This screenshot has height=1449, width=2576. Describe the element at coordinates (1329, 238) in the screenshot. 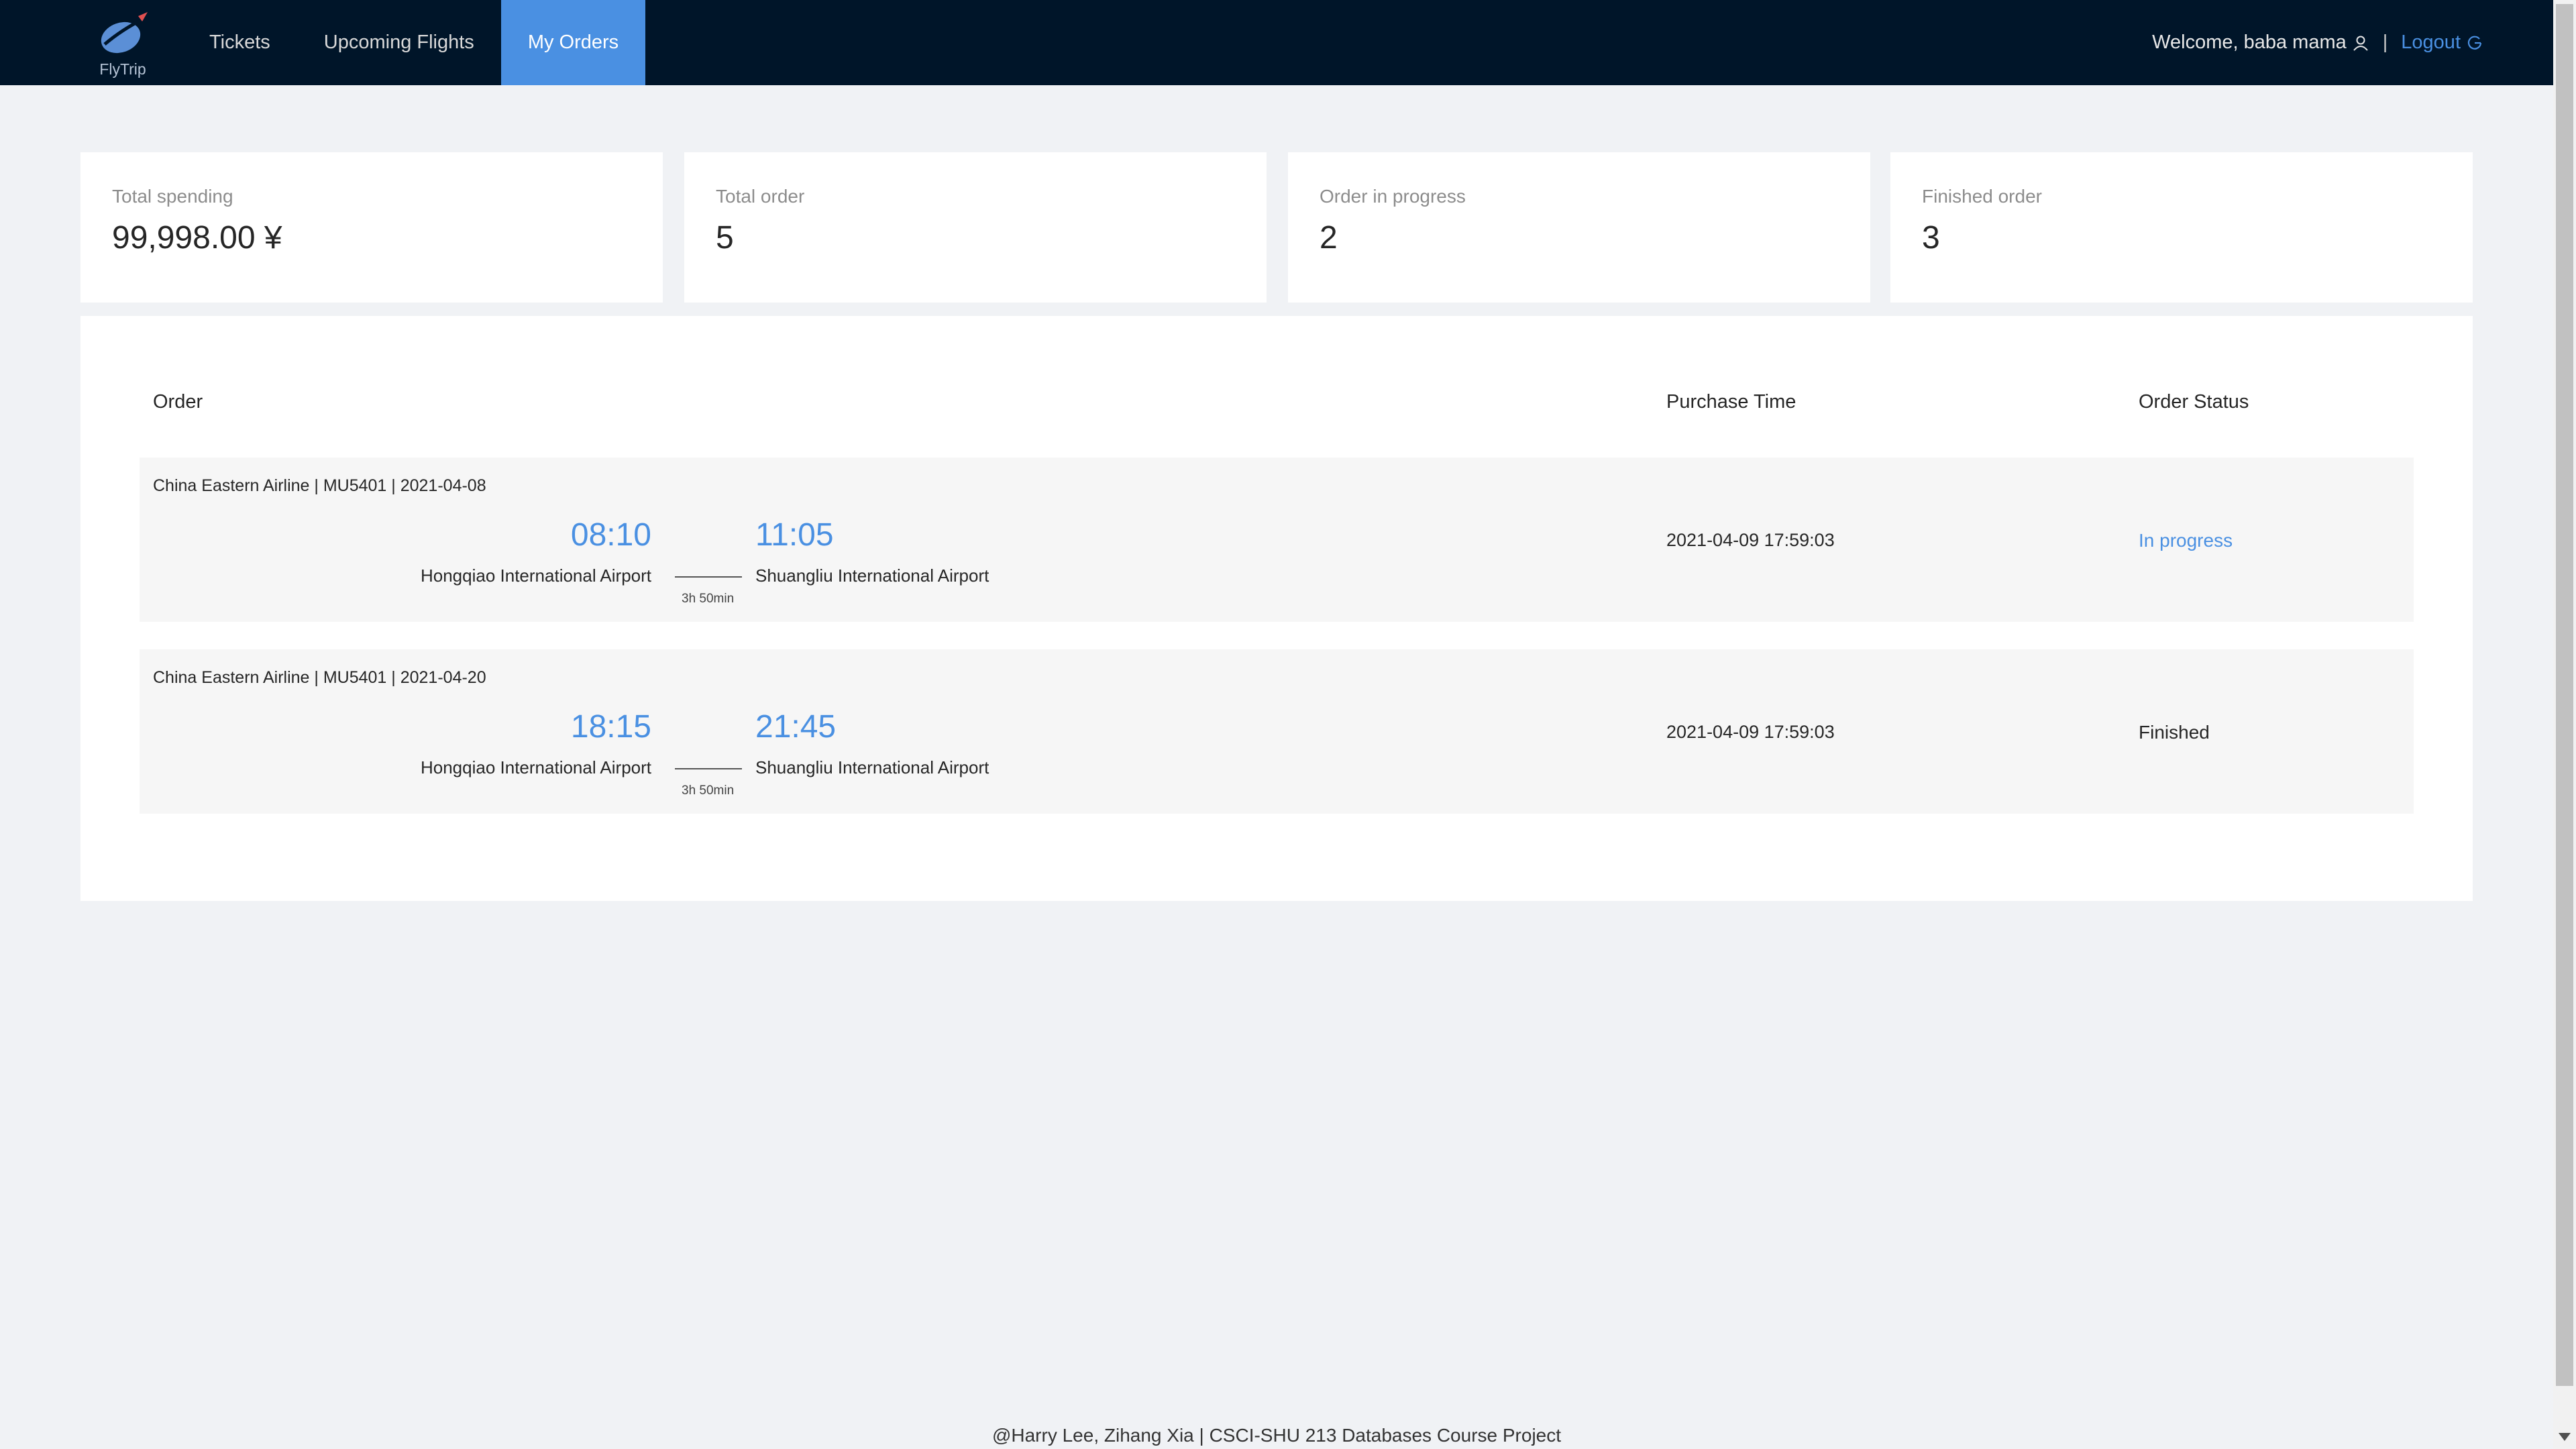

I see `stat-value: 2` at that location.